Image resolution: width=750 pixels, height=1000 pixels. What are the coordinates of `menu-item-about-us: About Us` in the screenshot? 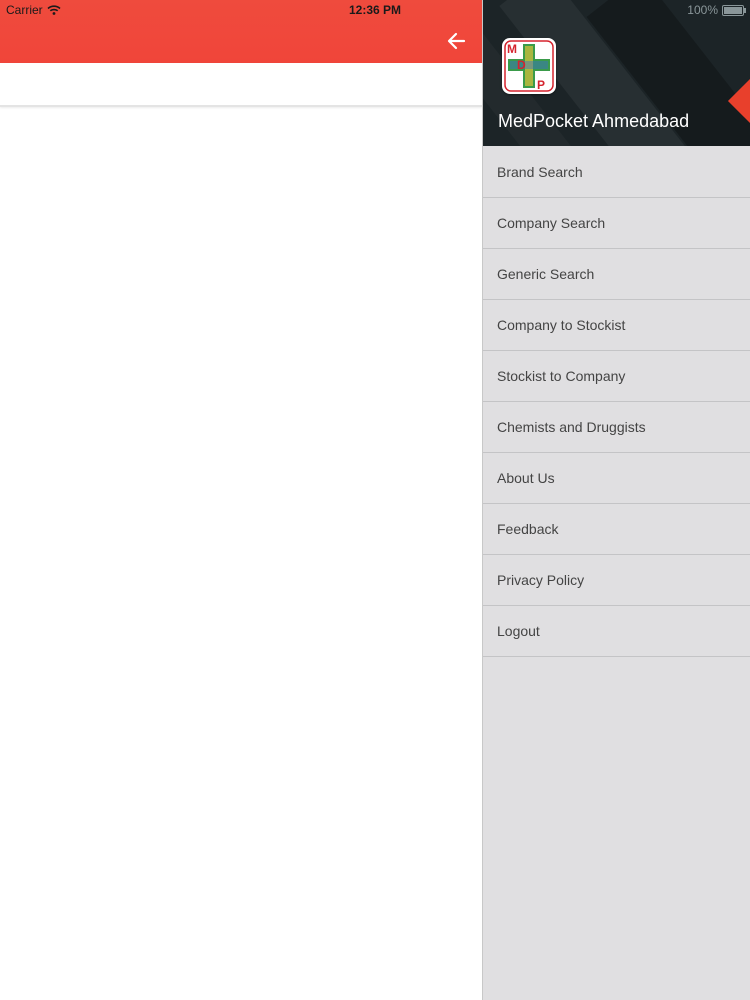 It's located at (616, 478).